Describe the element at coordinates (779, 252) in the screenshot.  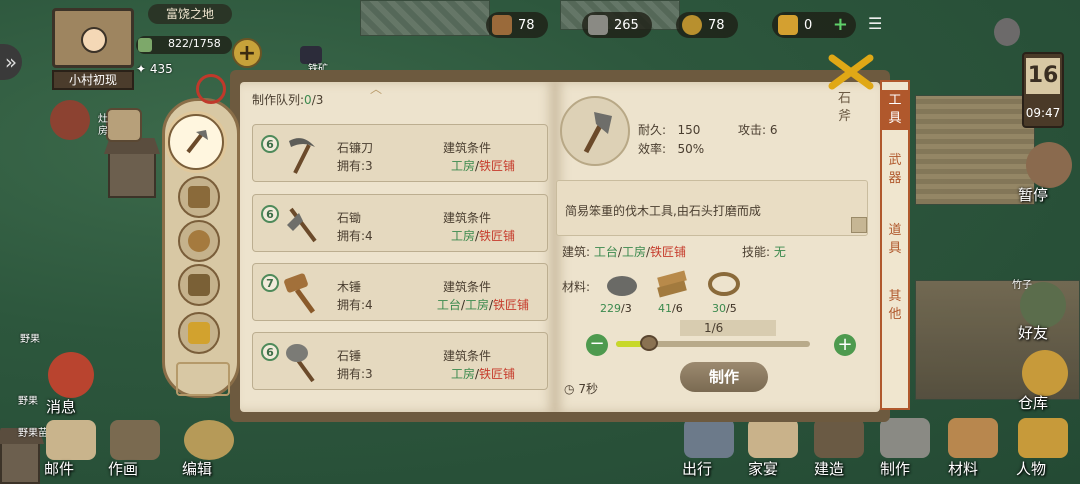
I see `skill-value: 无` at that location.